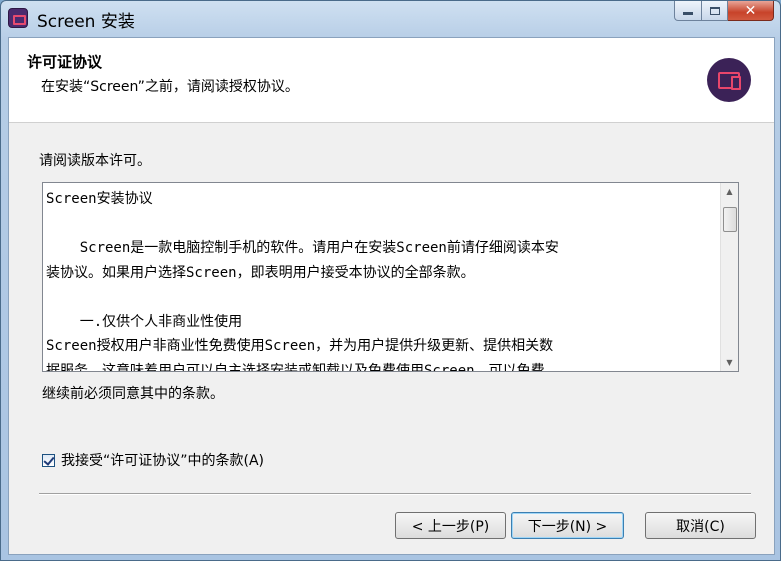 The width and height of the screenshot is (781, 561). I want to click on back-button: < 上一步(P), so click(450, 525).